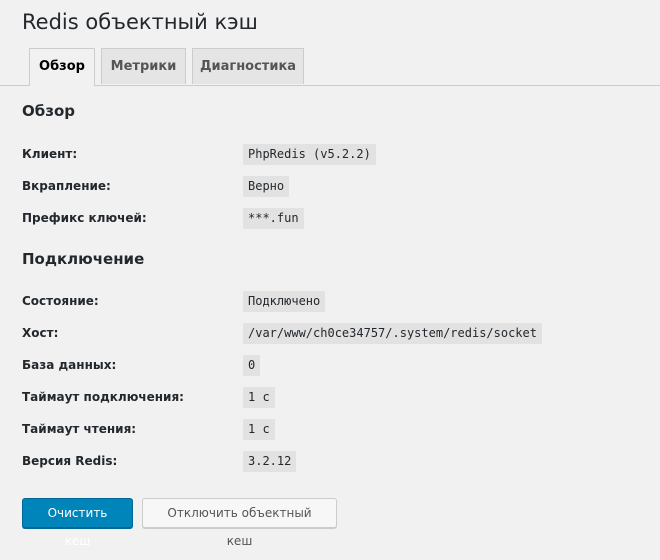 The image size is (660, 560). Describe the element at coordinates (266, 186) in the screenshot. I see `dropin-value: Верно` at that location.